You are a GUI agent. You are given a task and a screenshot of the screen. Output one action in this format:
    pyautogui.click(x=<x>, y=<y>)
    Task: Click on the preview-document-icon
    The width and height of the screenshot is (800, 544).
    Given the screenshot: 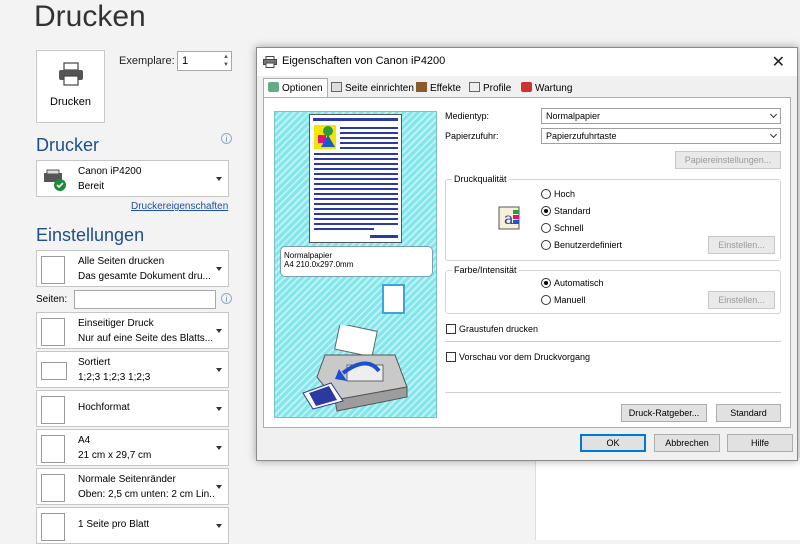 What is the action you would take?
    pyautogui.click(x=355, y=178)
    